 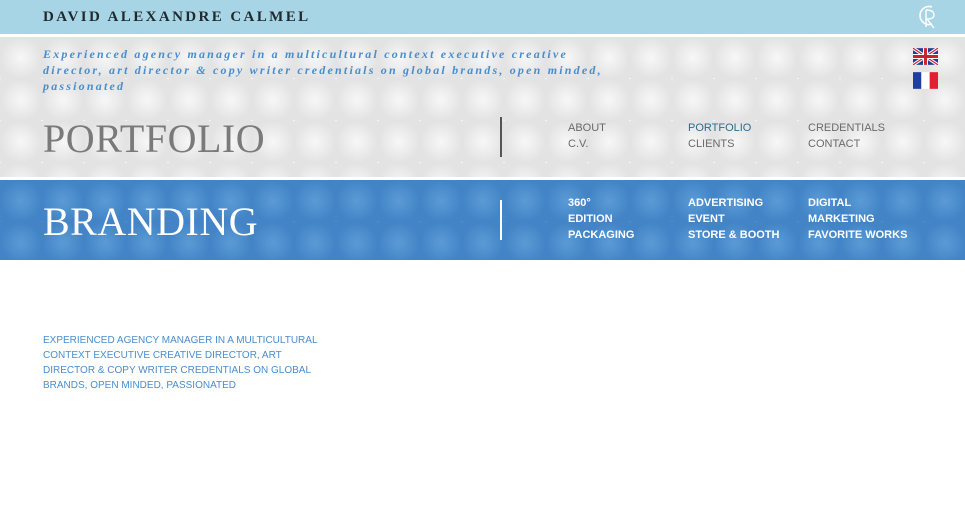 What do you see at coordinates (928, 16) in the screenshot?
I see `dc-monogram-icon` at bounding box center [928, 16].